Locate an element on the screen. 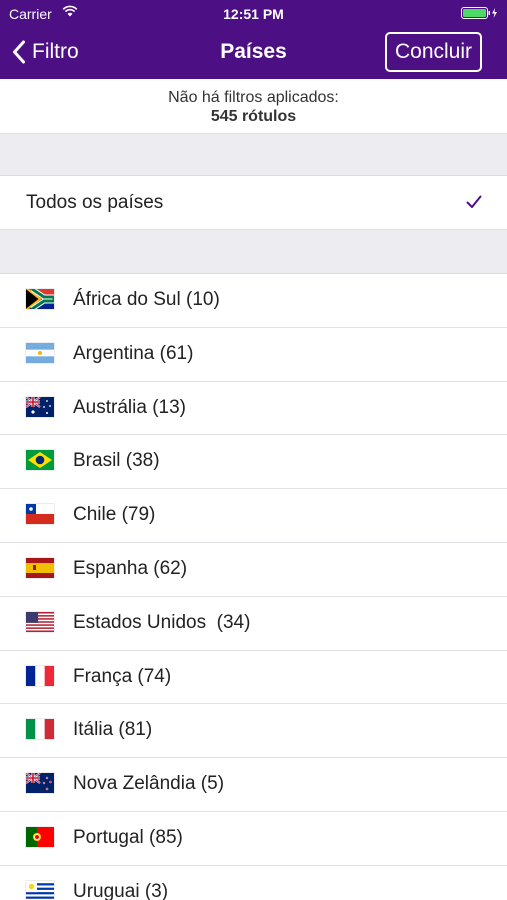 Image resolution: width=507 pixels, height=900 pixels. filter-summary: Não há filtros aplicados: 545 rótulos is located at coordinates (253, 106).